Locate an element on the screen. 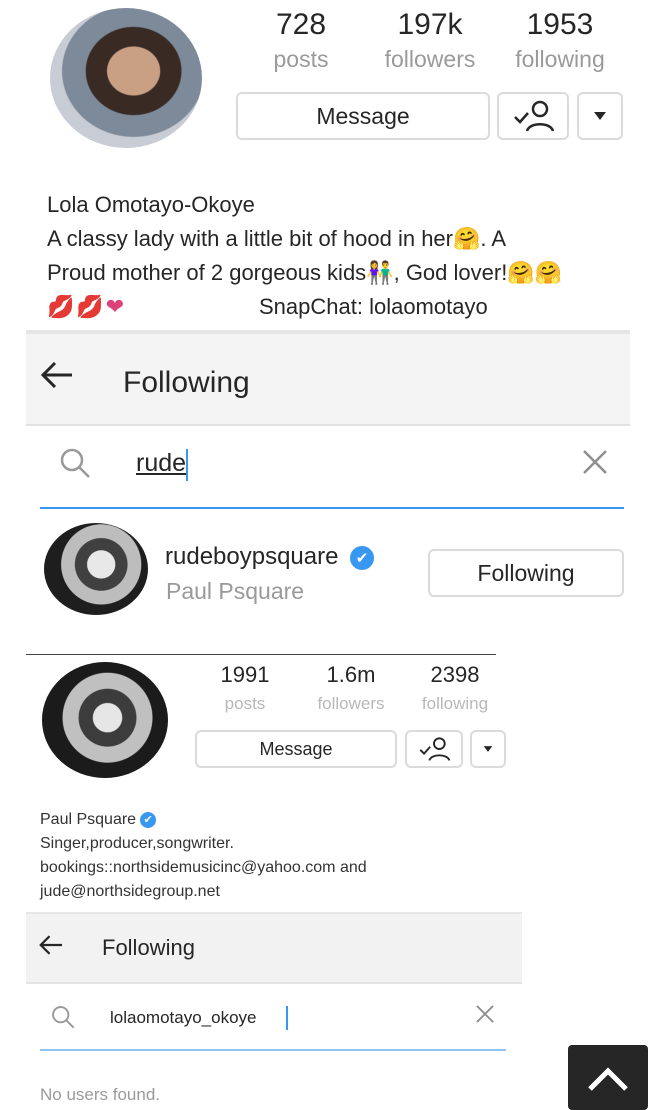  profile-avatar-lola is located at coordinates (126, 78).